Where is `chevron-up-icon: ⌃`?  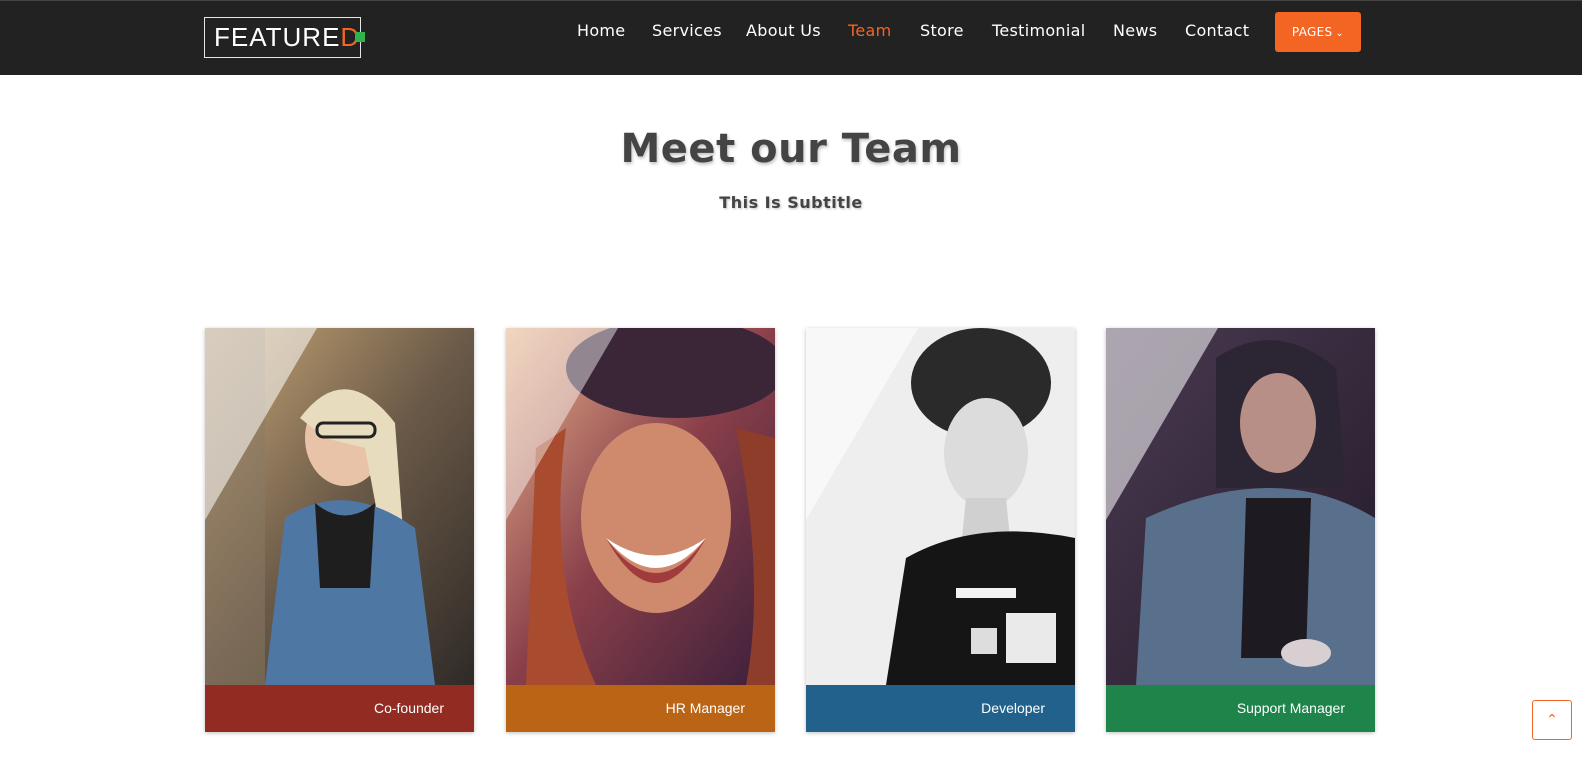 chevron-up-icon: ⌃ is located at coordinates (1552, 720).